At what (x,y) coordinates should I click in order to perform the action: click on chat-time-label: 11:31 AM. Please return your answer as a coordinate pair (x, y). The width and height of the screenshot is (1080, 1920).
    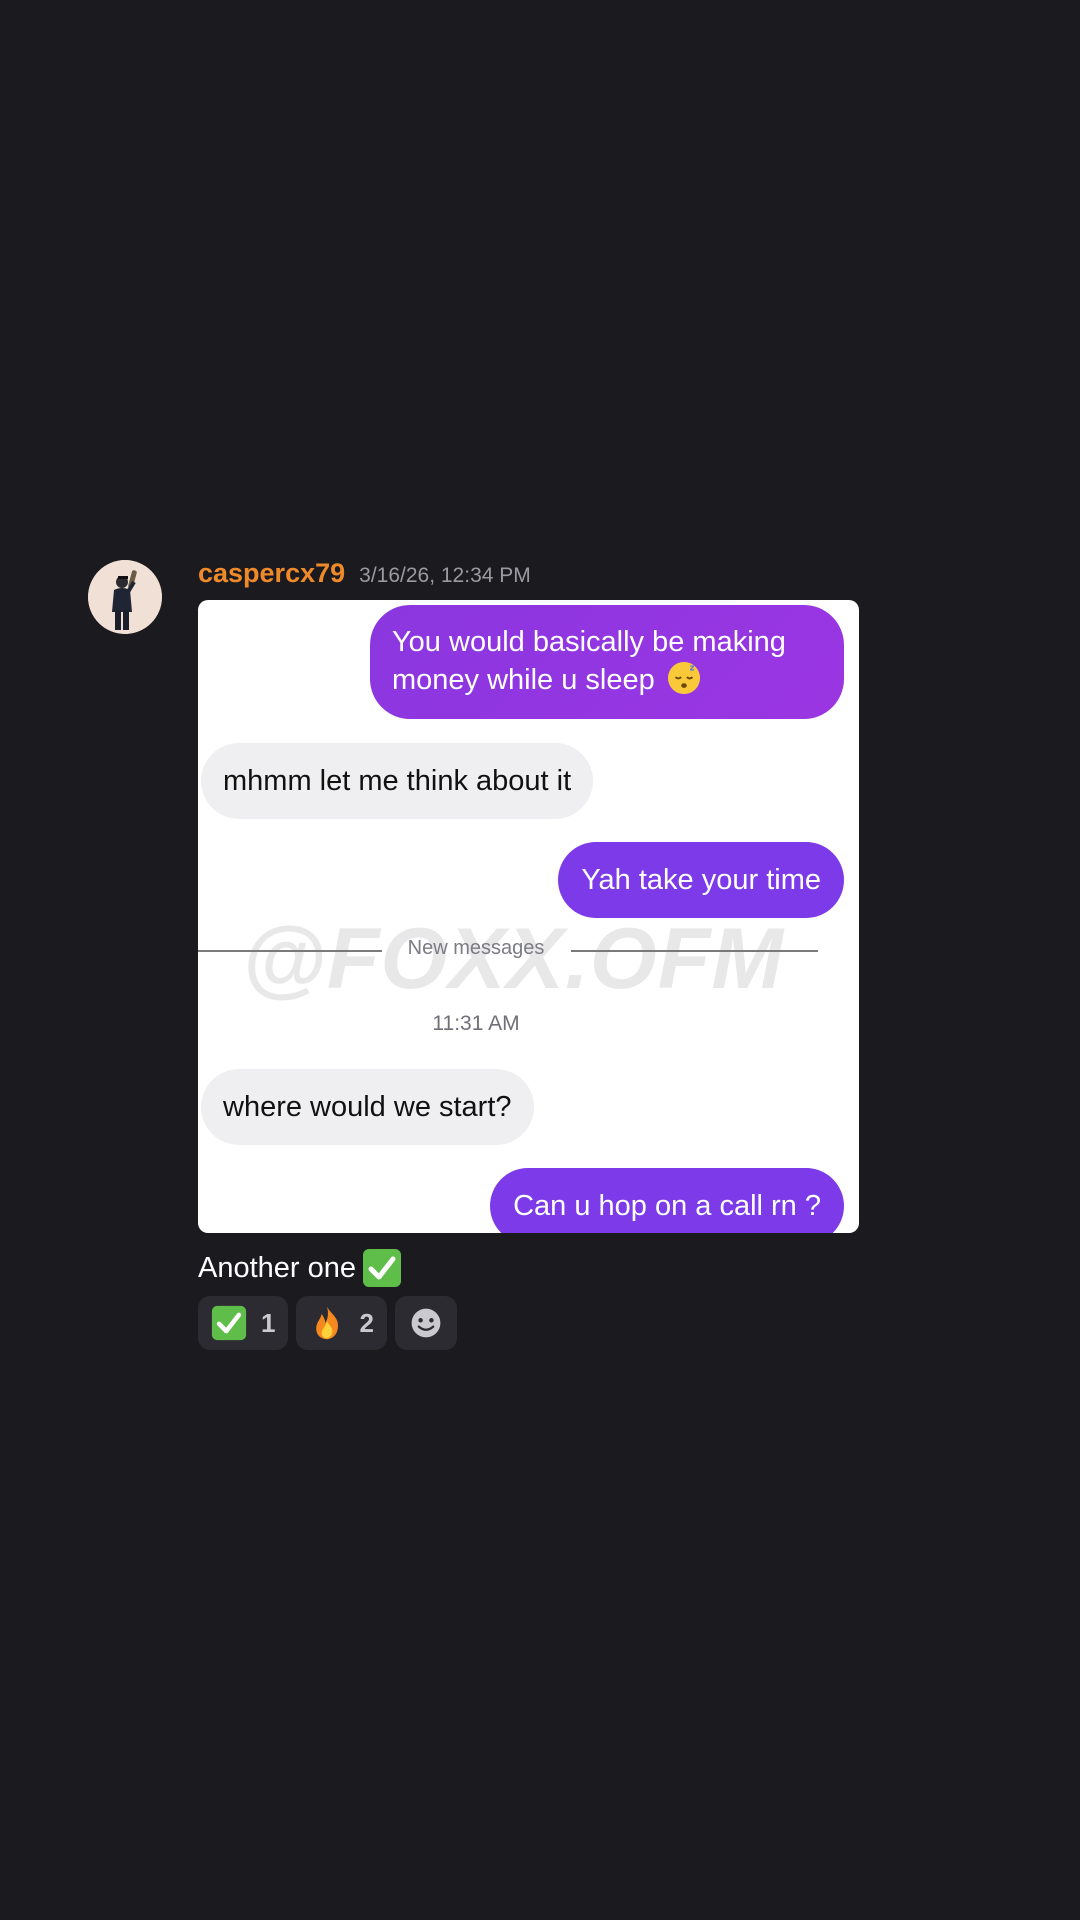
    Looking at the image, I should click on (476, 1023).